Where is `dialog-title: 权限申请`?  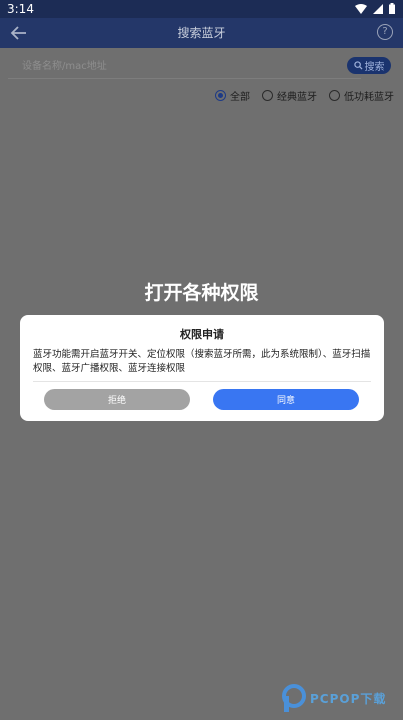
dialog-title: 权限申请 is located at coordinates (202, 334).